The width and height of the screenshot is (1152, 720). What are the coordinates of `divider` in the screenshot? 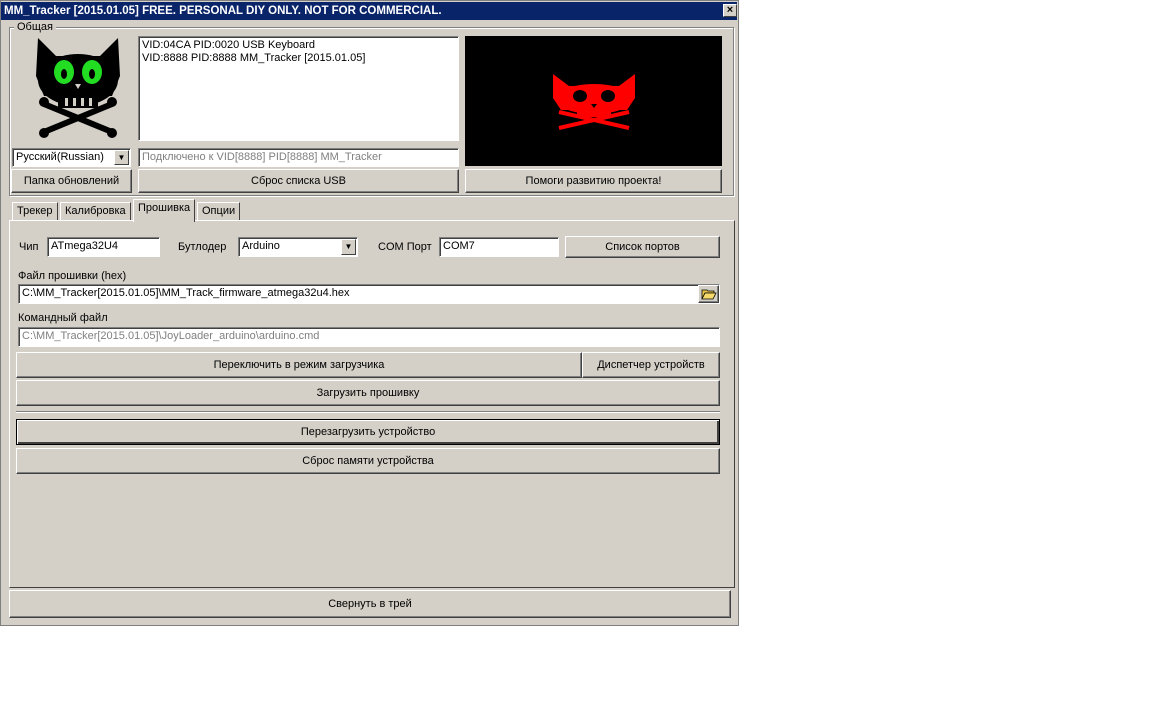 It's located at (368, 412).